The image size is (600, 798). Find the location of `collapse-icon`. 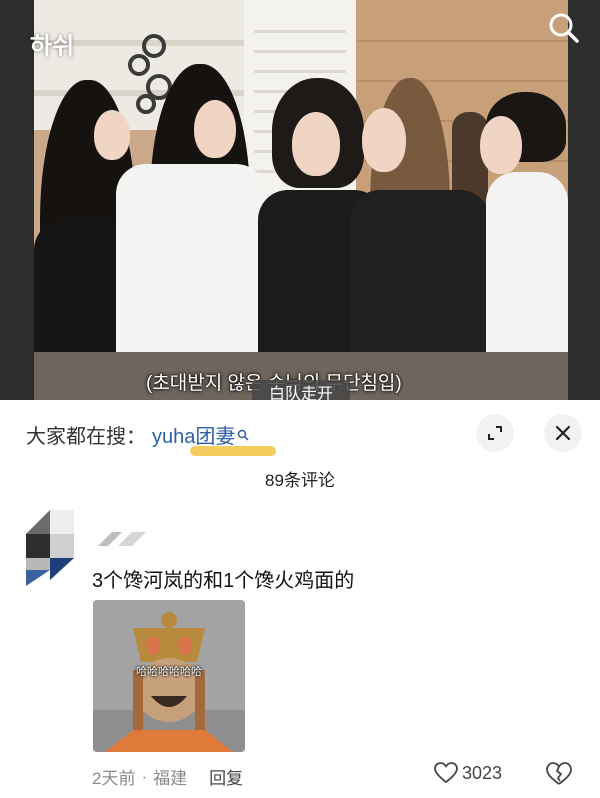

collapse-icon is located at coordinates (495, 433).